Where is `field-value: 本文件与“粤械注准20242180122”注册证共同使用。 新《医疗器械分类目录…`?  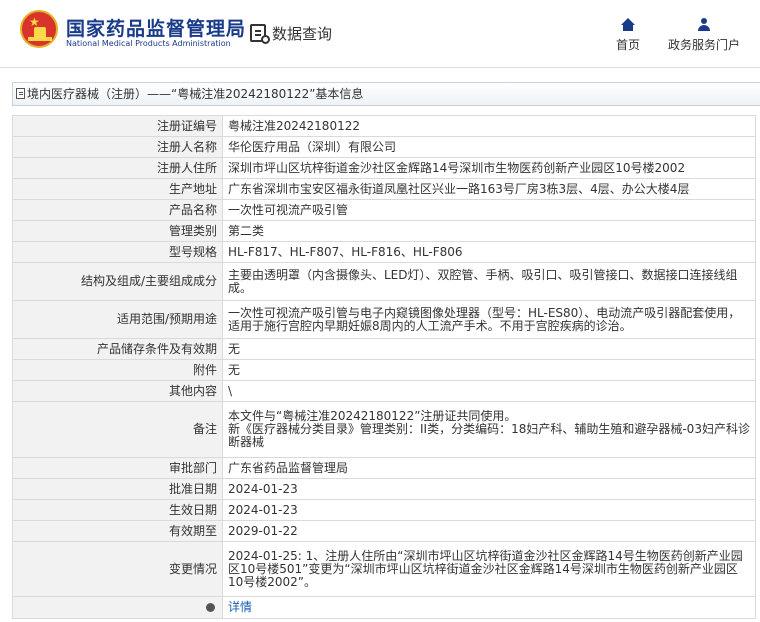
field-value: 本文件与“粤械注准20242180122”注册证共同使用。 新《医疗器械分类目录… is located at coordinates (489, 429).